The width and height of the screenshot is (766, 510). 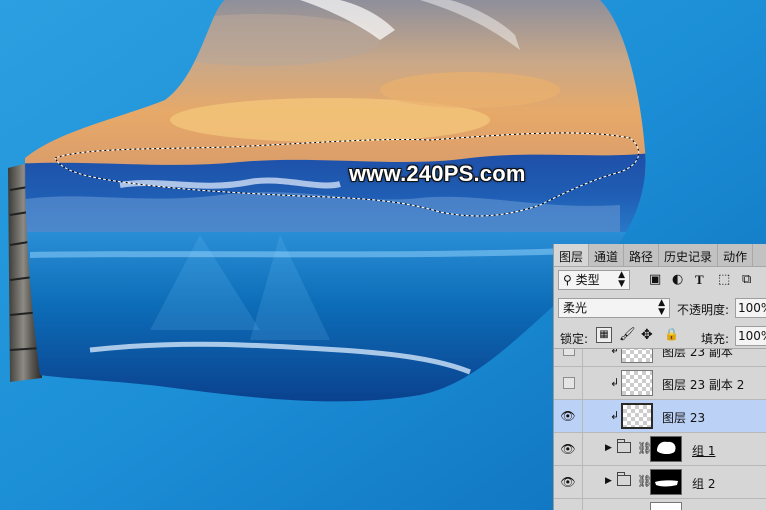 I want to click on blend-mode-select: 柔光 ▲ ▼, so click(x=614, y=308).